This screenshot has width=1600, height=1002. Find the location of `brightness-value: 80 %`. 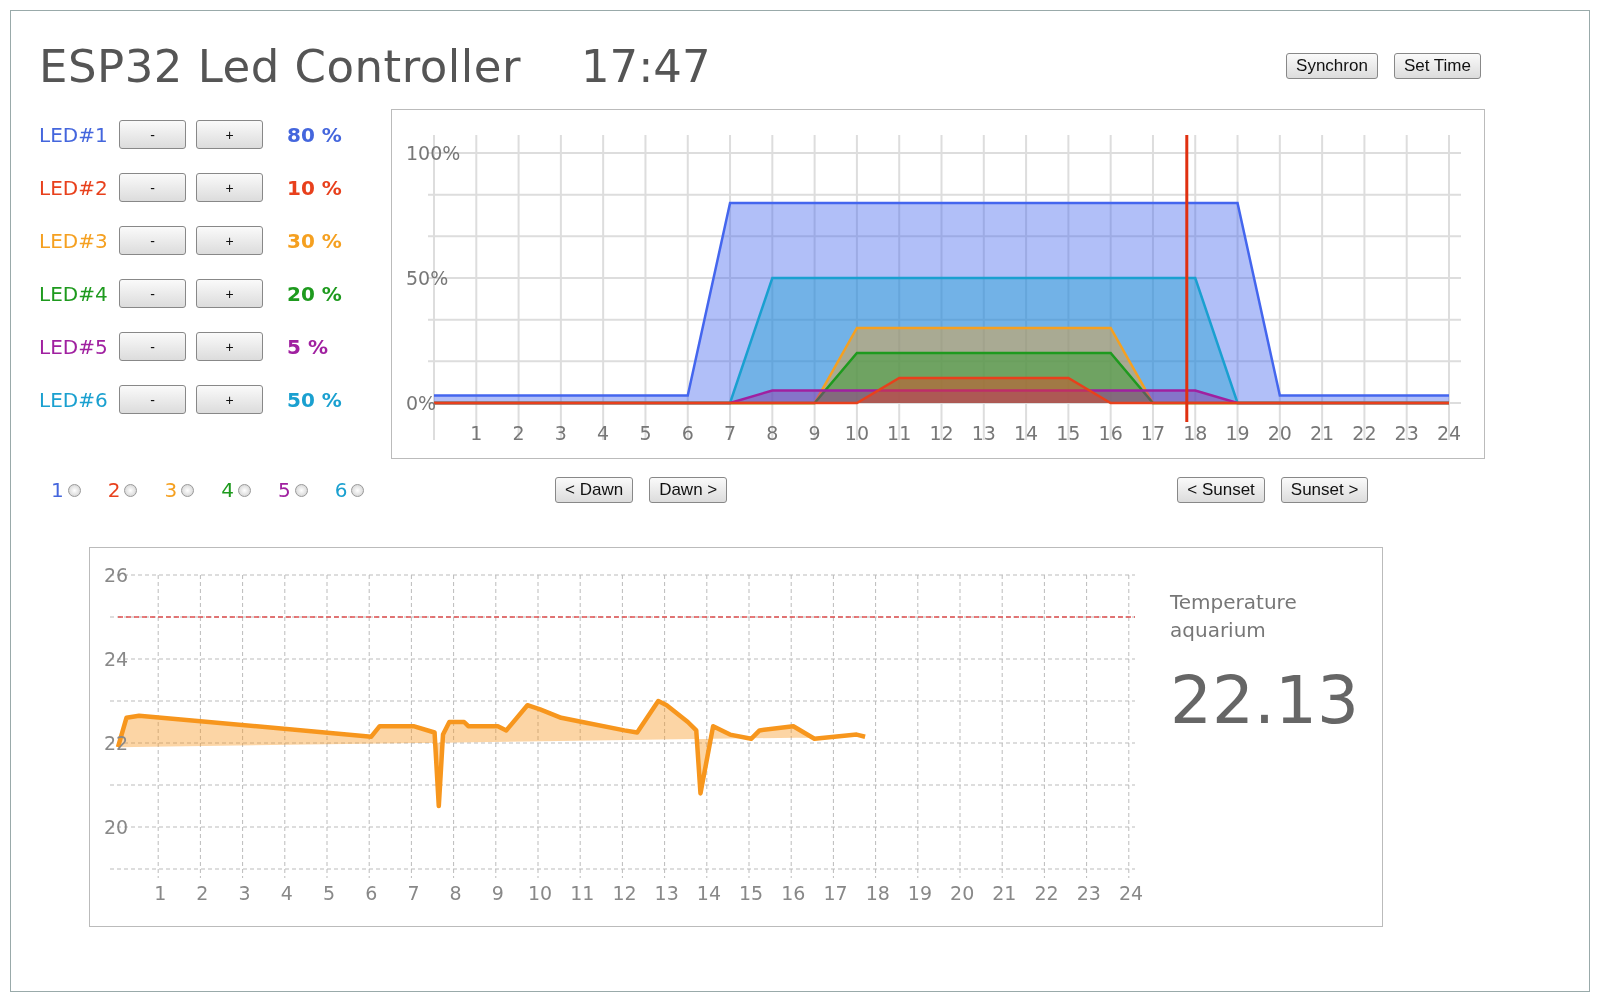

brightness-value: 80 % is located at coordinates (314, 134).